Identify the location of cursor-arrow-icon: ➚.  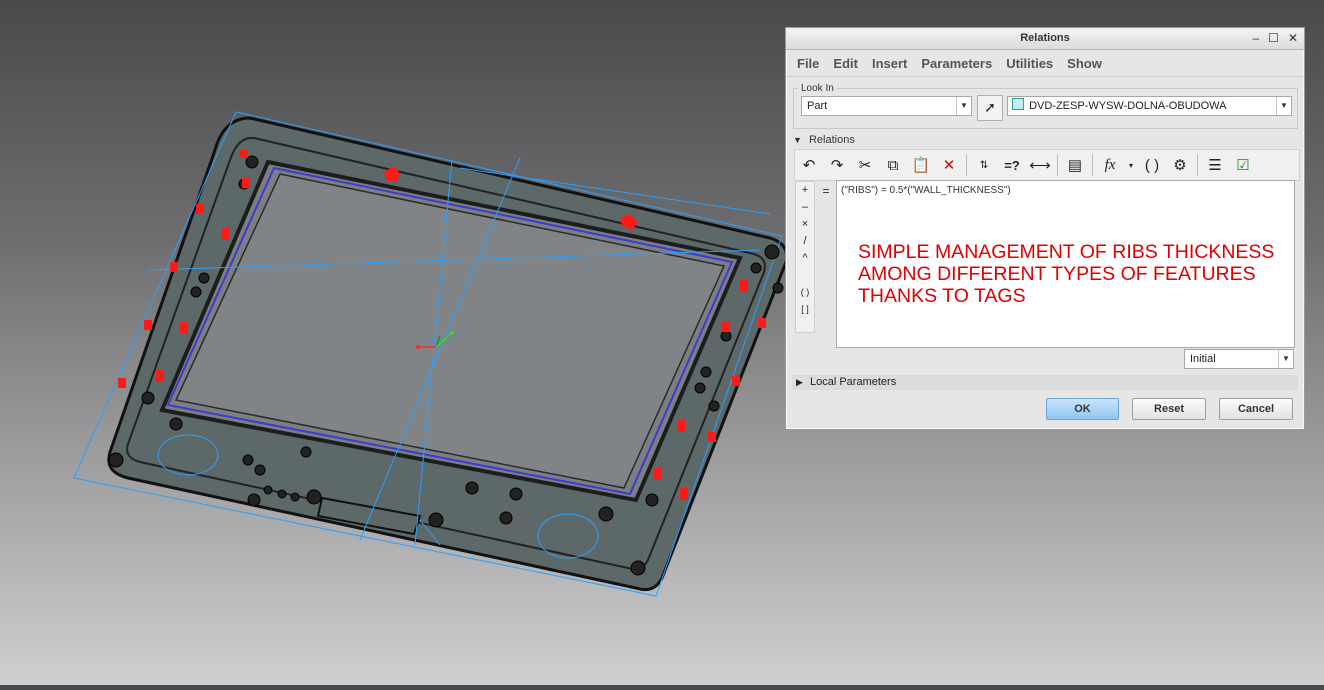
(990, 107).